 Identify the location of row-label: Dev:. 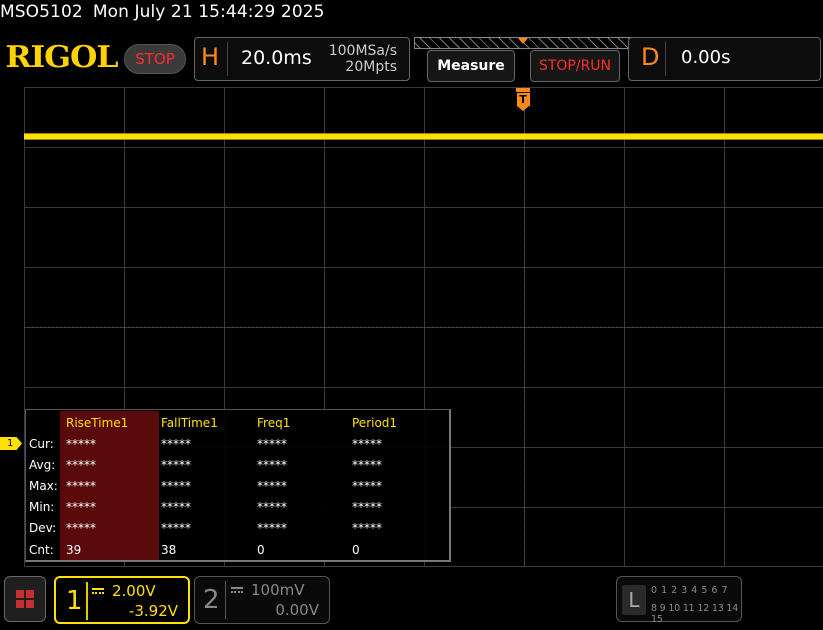
(43, 528).